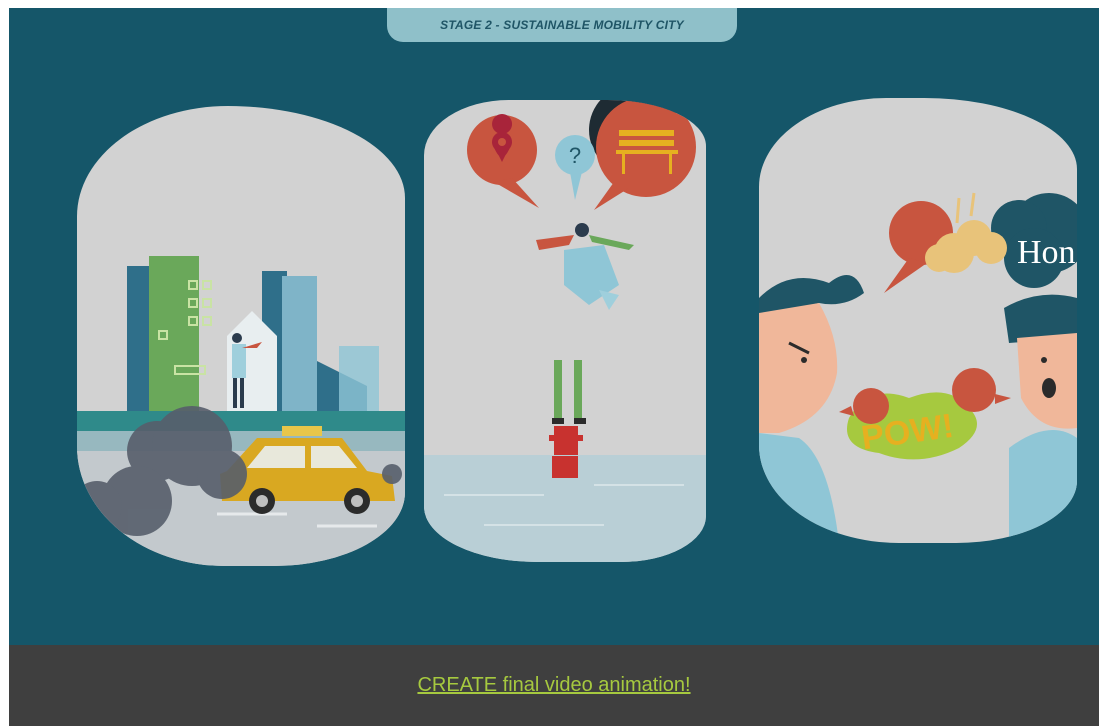  Describe the element at coordinates (237, 338) in the screenshot. I see `person-head` at that location.